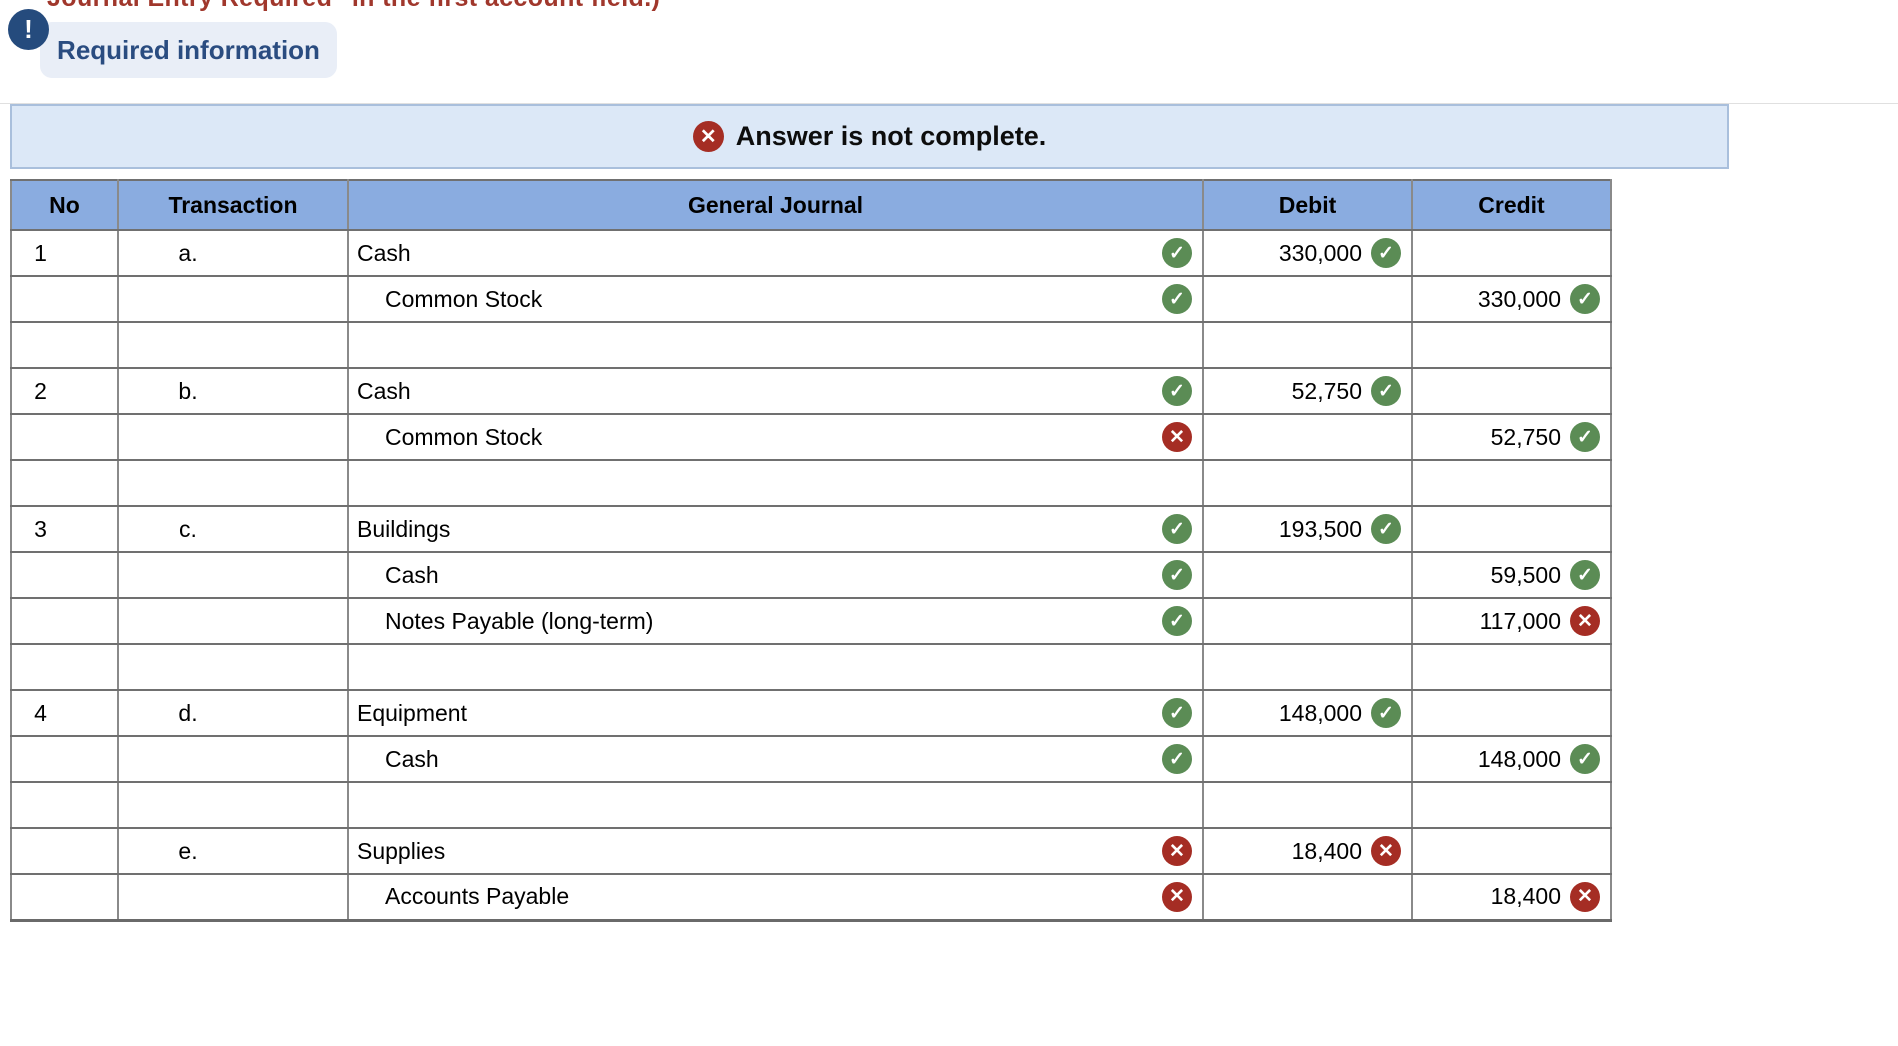 This screenshot has height=1046, width=1898. I want to click on credit-cell: 330,000 ✓, so click(1511, 299).